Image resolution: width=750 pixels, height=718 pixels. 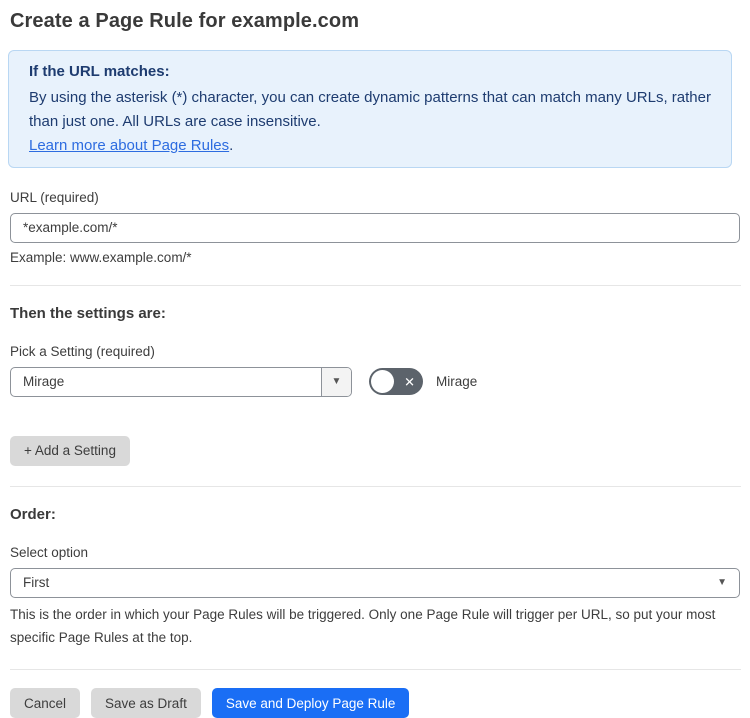 What do you see at coordinates (36, 583) in the screenshot?
I see `order-select-value: First` at bounding box center [36, 583].